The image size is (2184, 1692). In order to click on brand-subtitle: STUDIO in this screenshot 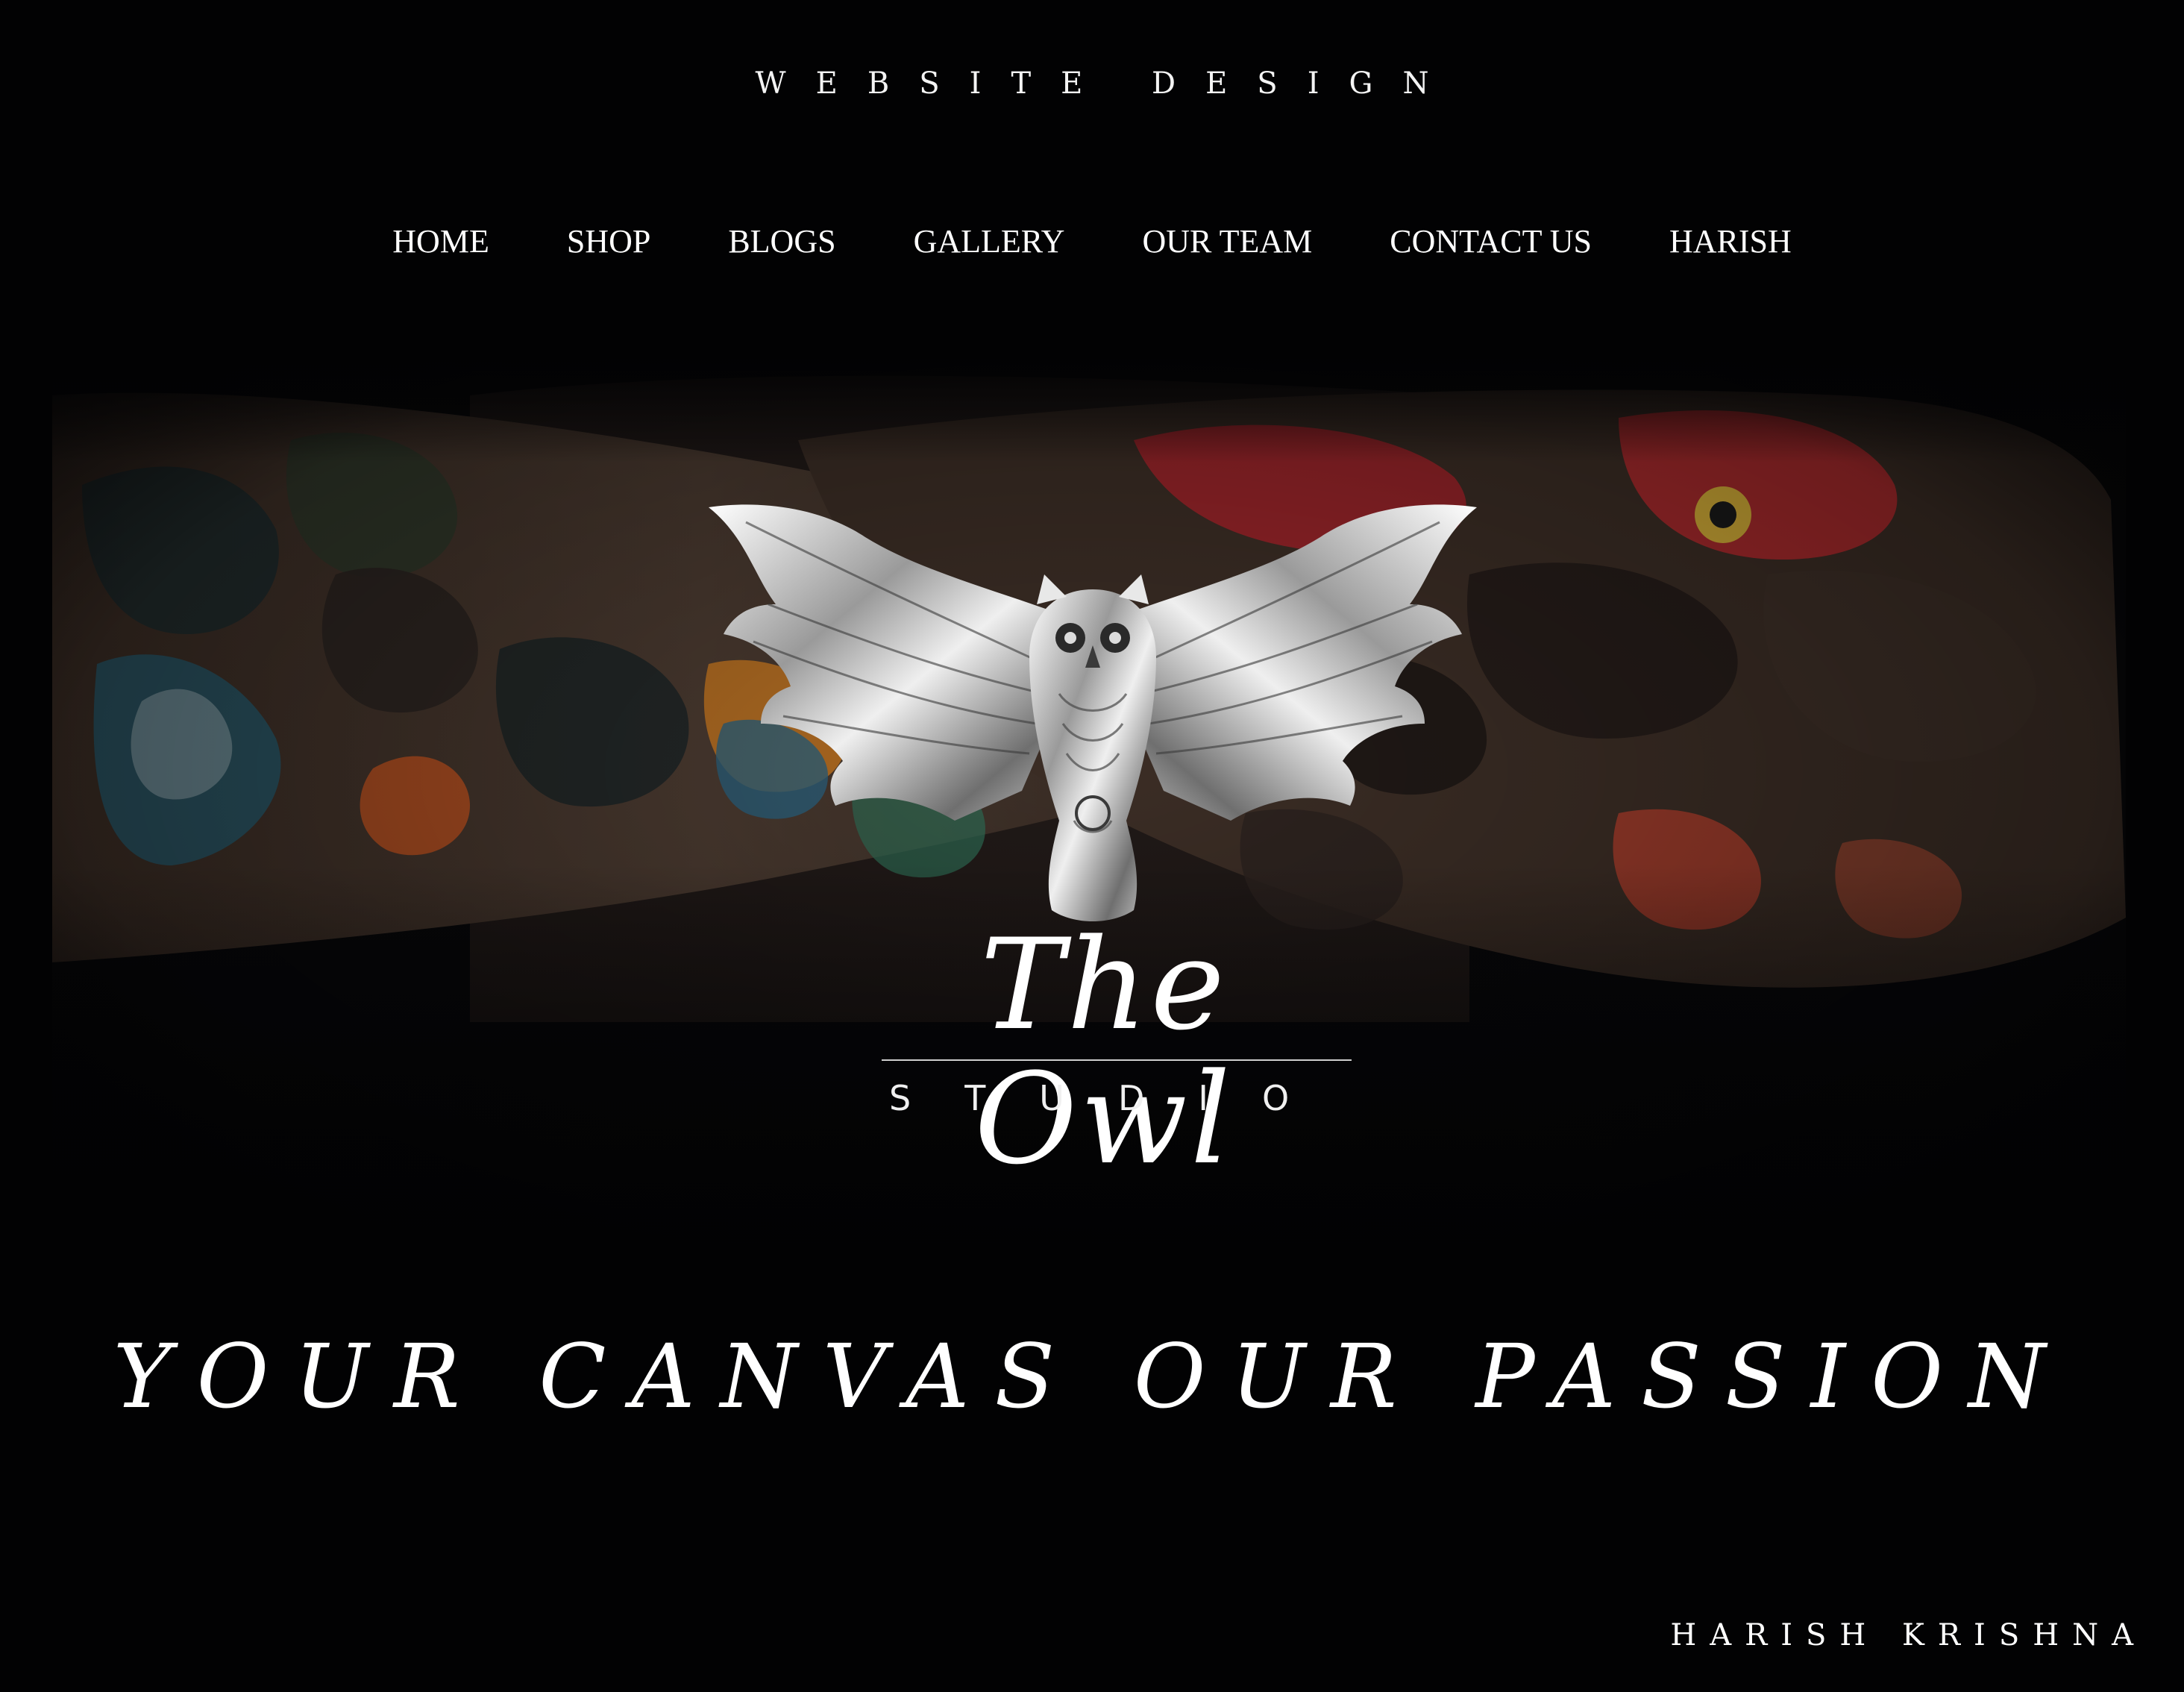, I will do `click(1116, 1098)`.